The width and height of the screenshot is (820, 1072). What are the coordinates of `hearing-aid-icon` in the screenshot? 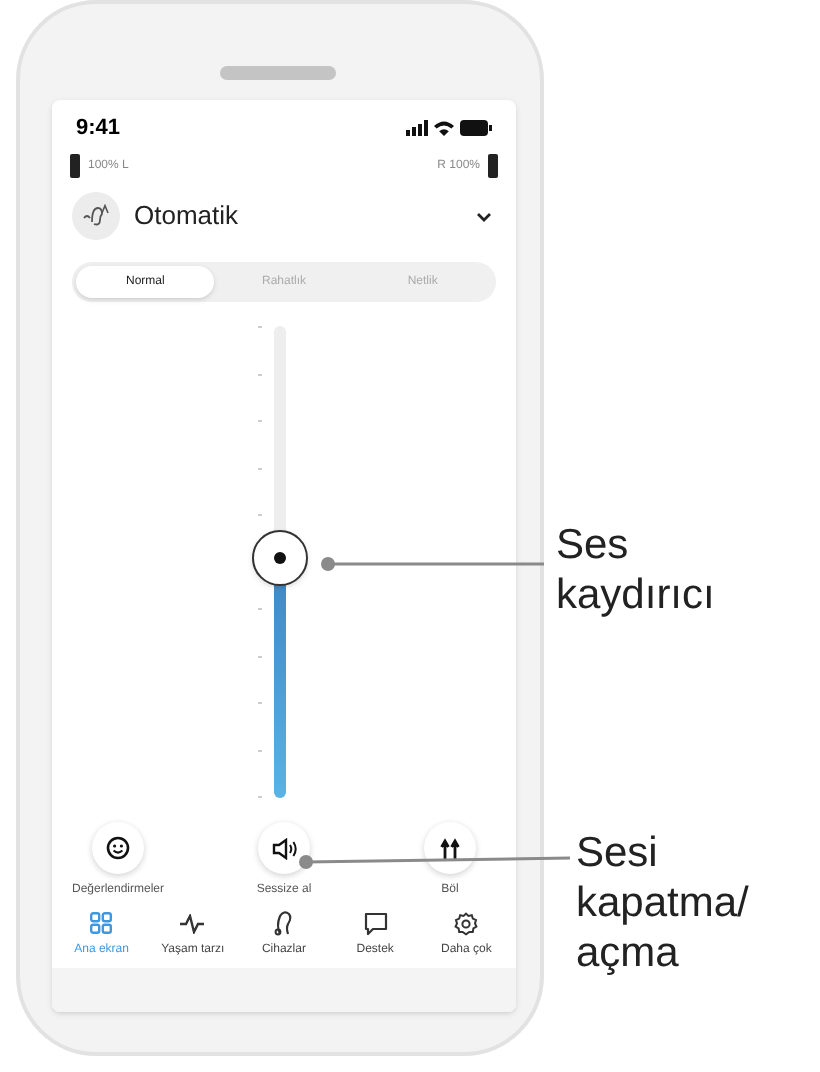 It's located at (283, 923).